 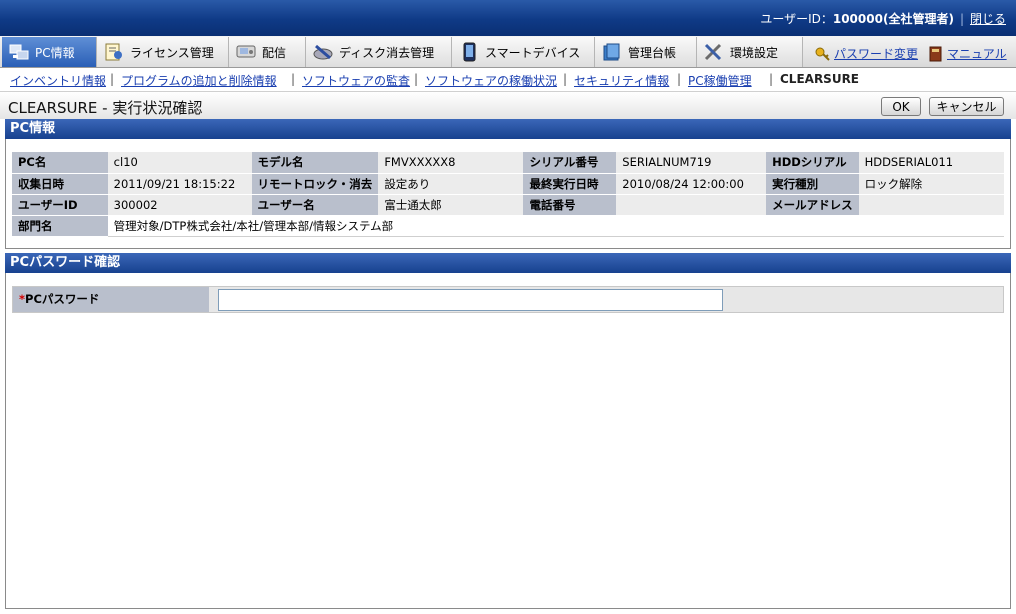 I want to click on serial-number-label: シリアル番号, so click(x=570, y=163).